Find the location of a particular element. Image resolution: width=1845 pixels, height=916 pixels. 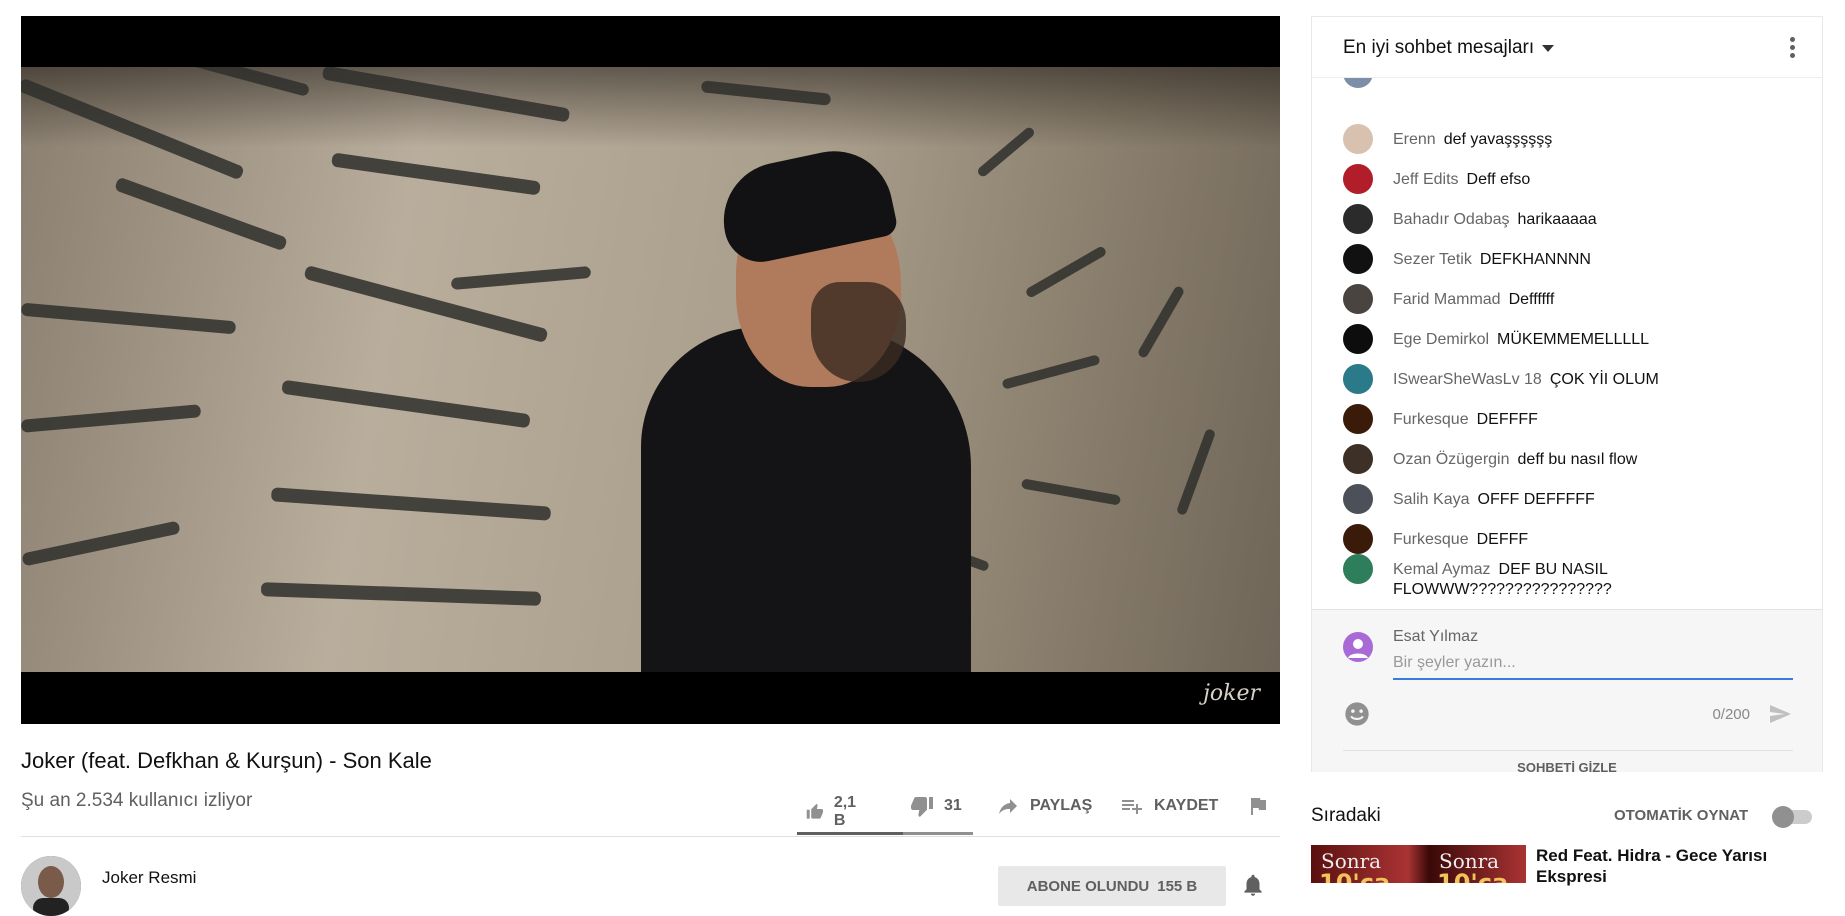

viewer-count: Şu an 2.534 kullanıcı izliyor is located at coordinates (137, 800).